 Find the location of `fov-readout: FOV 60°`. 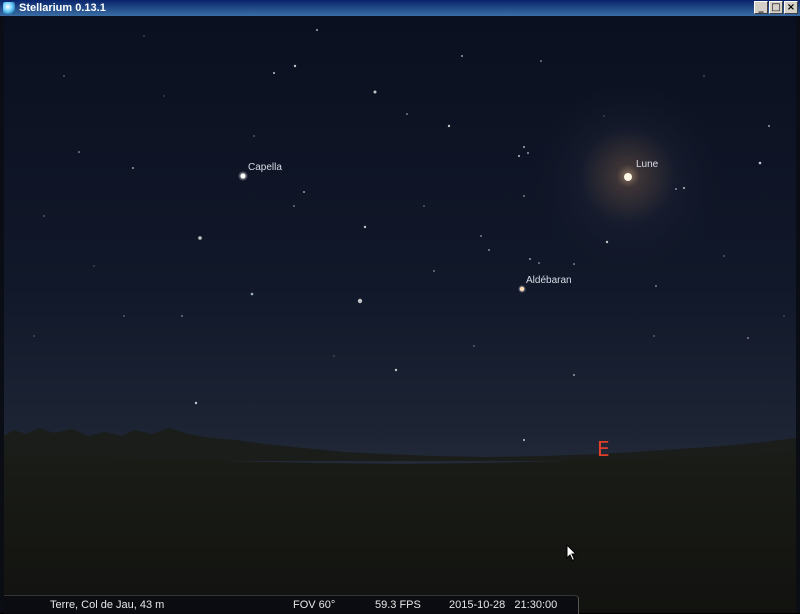

fov-readout: FOV 60° is located at coordinates (314, 605).